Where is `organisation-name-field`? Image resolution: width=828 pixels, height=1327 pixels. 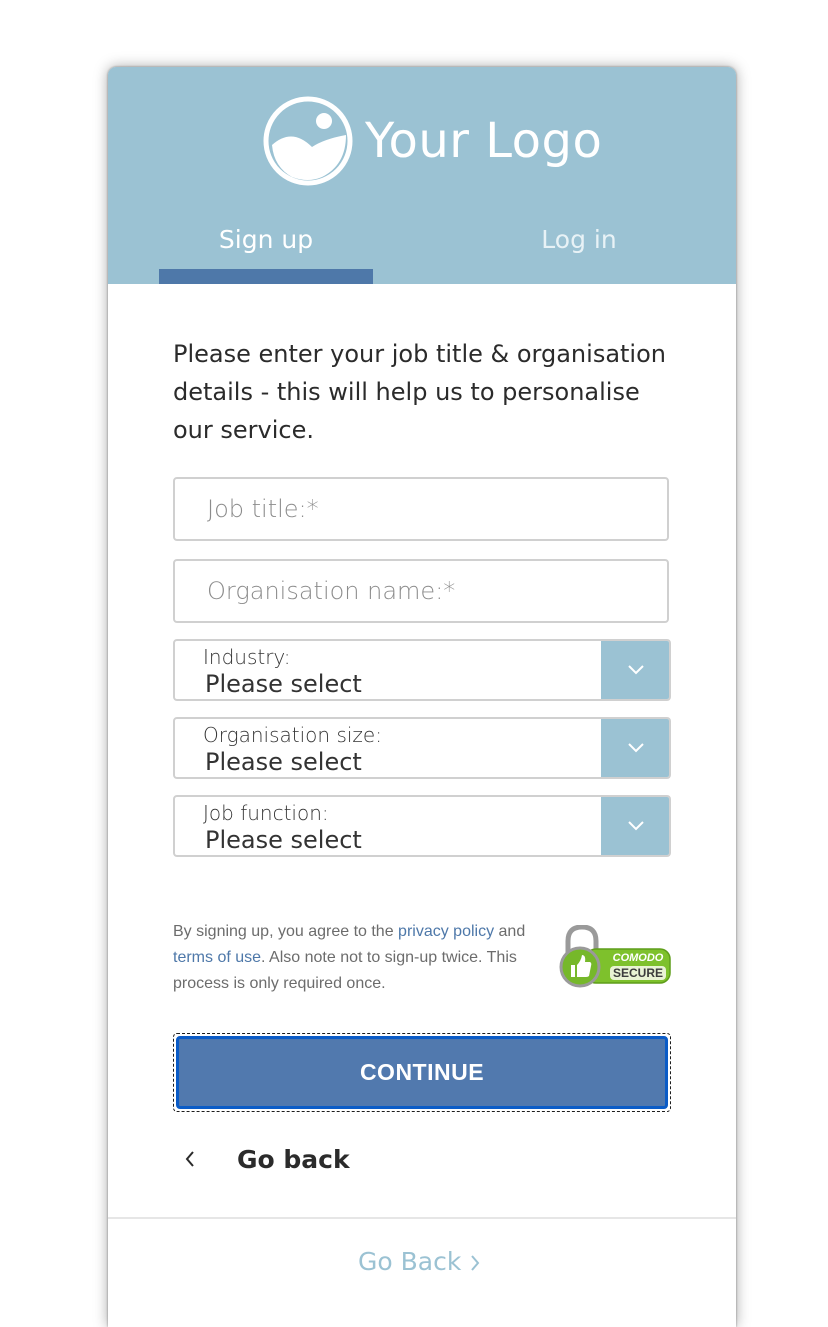
organisation-name-field is located at coordinates (421, 591).